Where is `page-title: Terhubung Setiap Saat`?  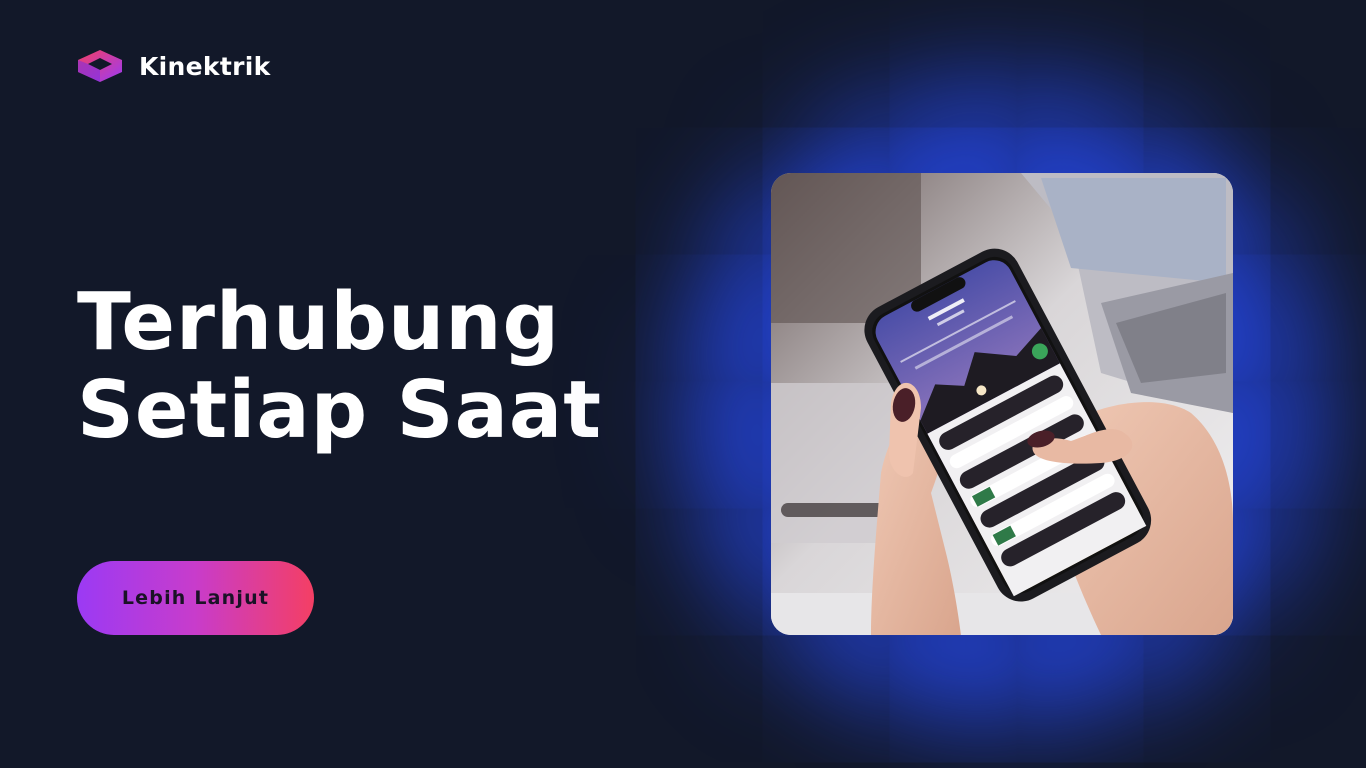 page-title: Terhubung Setiap Saat is located at coordinates (339, 366).